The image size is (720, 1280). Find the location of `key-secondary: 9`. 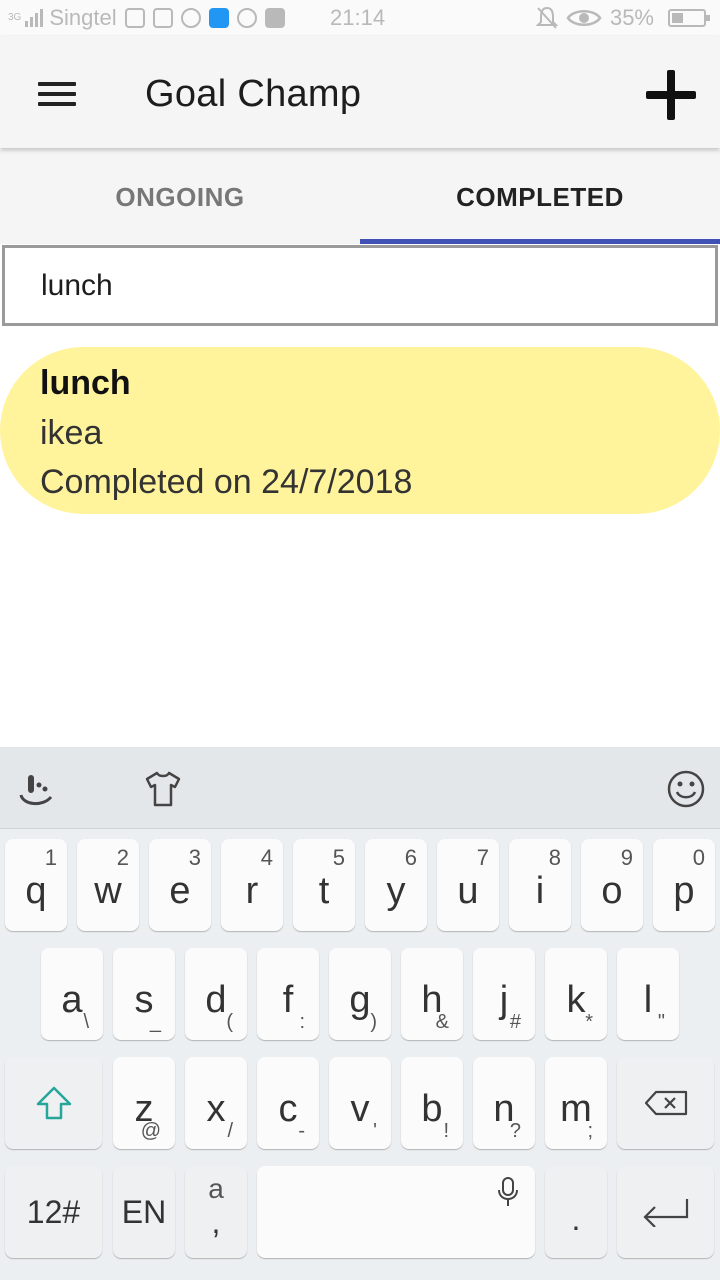

key-secondary: 9 is located at coordinates (626, 857).